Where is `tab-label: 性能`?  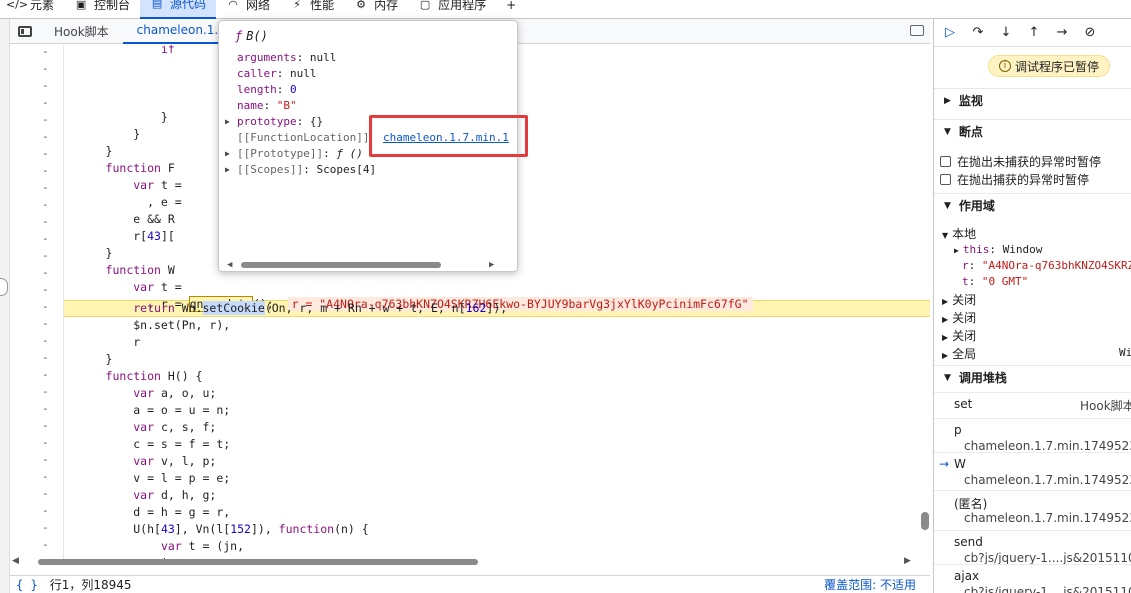 tab-label: 性能 is located at coordinates (322, 6).